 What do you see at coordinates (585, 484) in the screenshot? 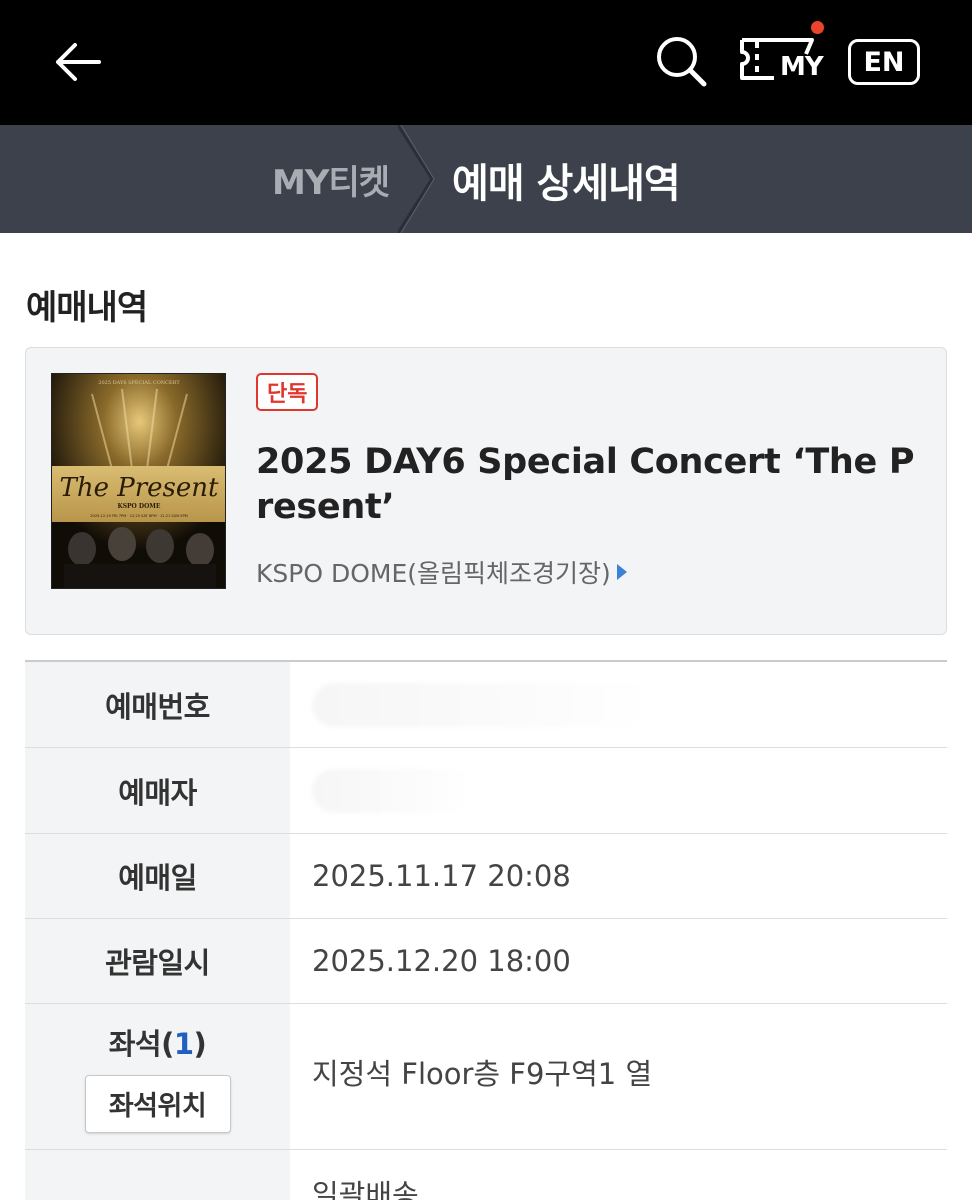
I see `event-title: 2025 DAY6 Special Concert ‘The Present’` at bounding box center [585, 484].